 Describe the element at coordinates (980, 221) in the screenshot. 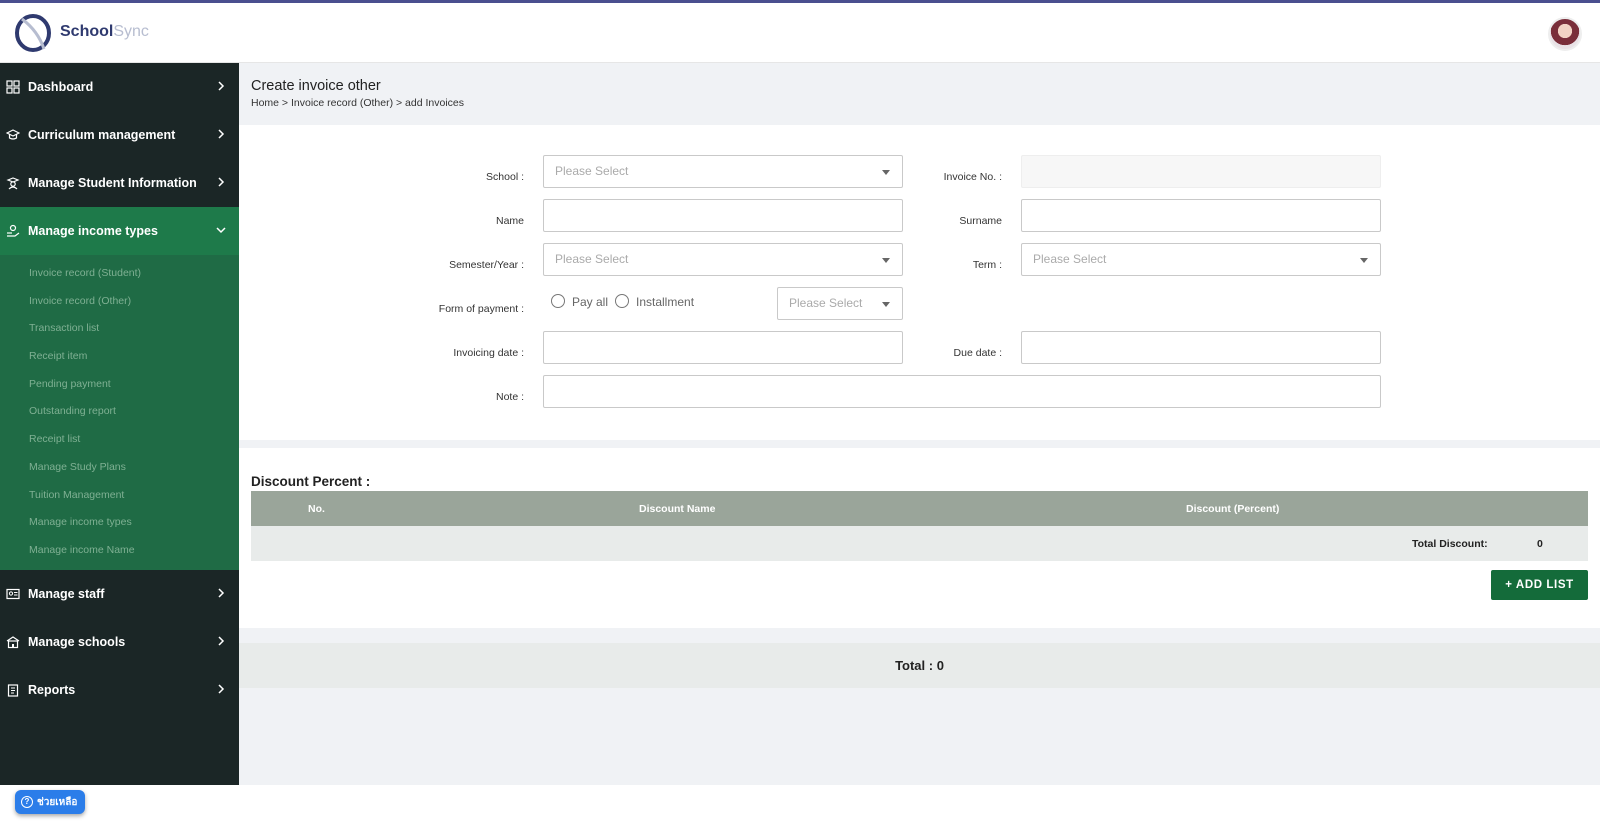

I see `surname-label: Surname` at that location.